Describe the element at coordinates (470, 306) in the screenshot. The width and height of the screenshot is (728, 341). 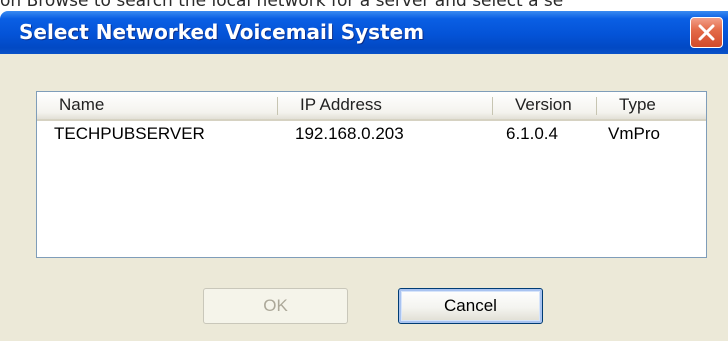
I see `cancel-button: Cancel` at that location.